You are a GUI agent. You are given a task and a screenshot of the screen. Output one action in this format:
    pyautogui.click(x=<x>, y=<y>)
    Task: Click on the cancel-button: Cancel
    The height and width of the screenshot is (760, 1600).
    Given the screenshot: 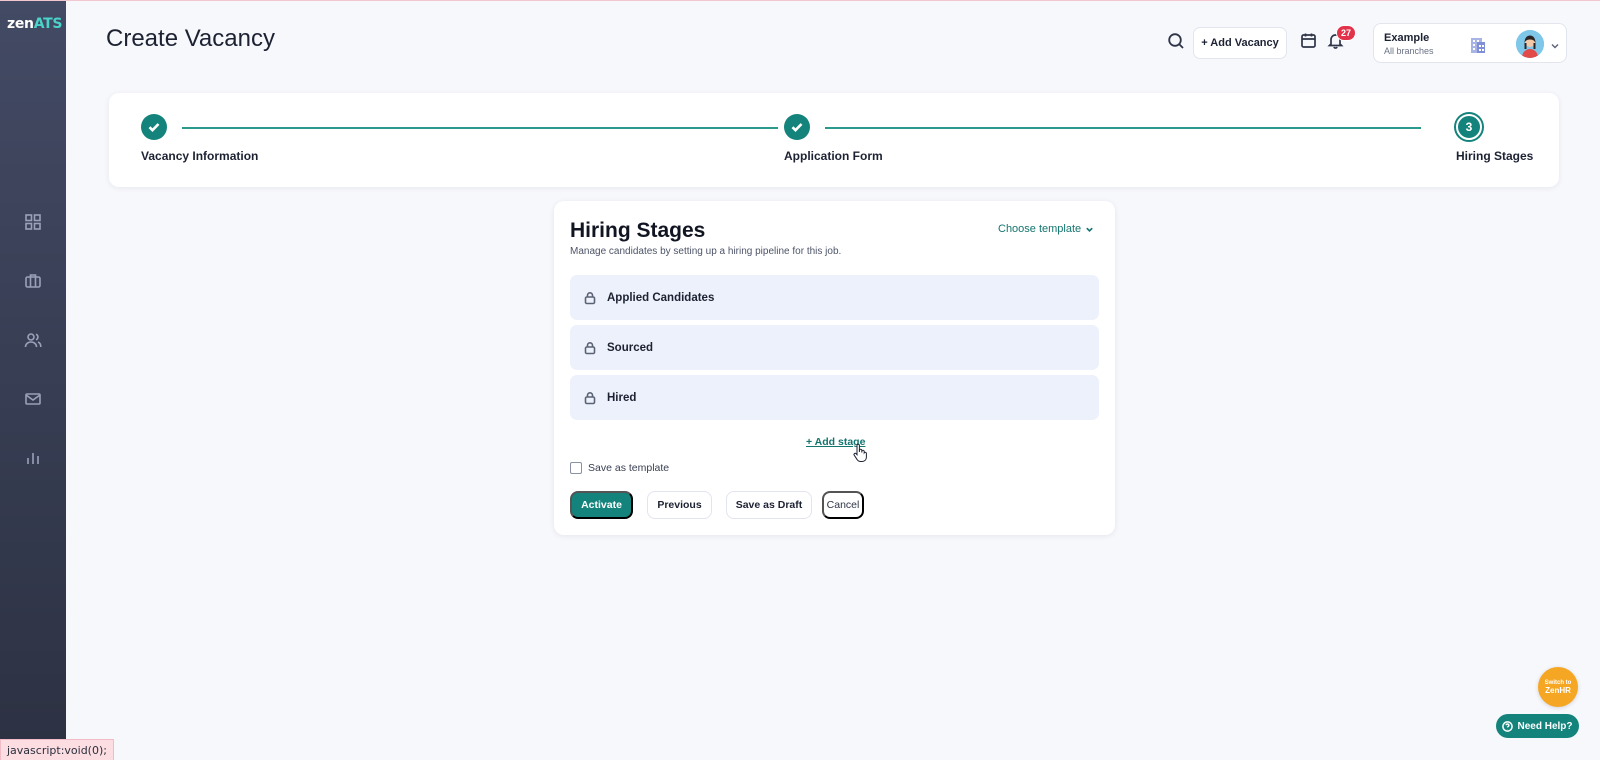 What is the action you would take?
    pyautogui.click(x=843, y=505)
    